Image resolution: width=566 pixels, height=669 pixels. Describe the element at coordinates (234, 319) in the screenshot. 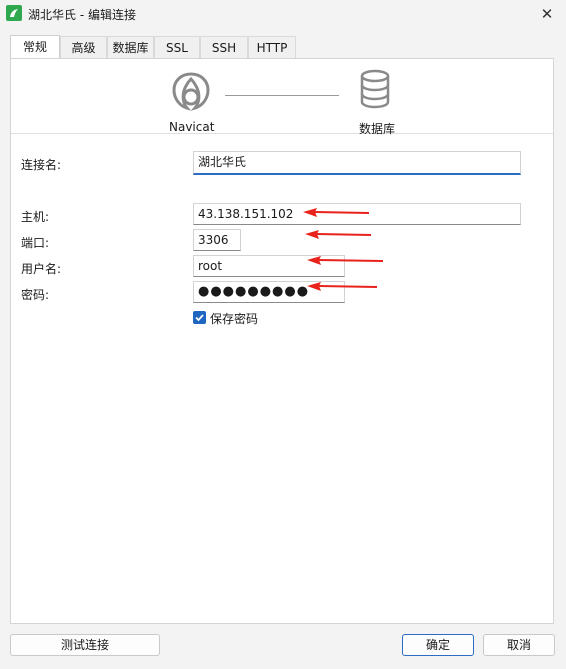

I see `save-password-label: 保存密码` at that location.